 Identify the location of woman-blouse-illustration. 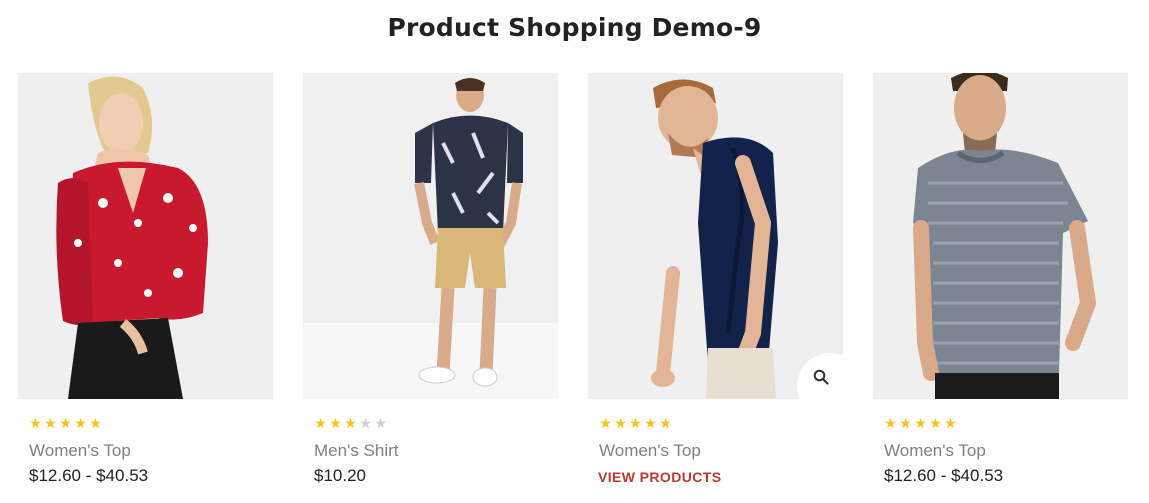
(145, 236).